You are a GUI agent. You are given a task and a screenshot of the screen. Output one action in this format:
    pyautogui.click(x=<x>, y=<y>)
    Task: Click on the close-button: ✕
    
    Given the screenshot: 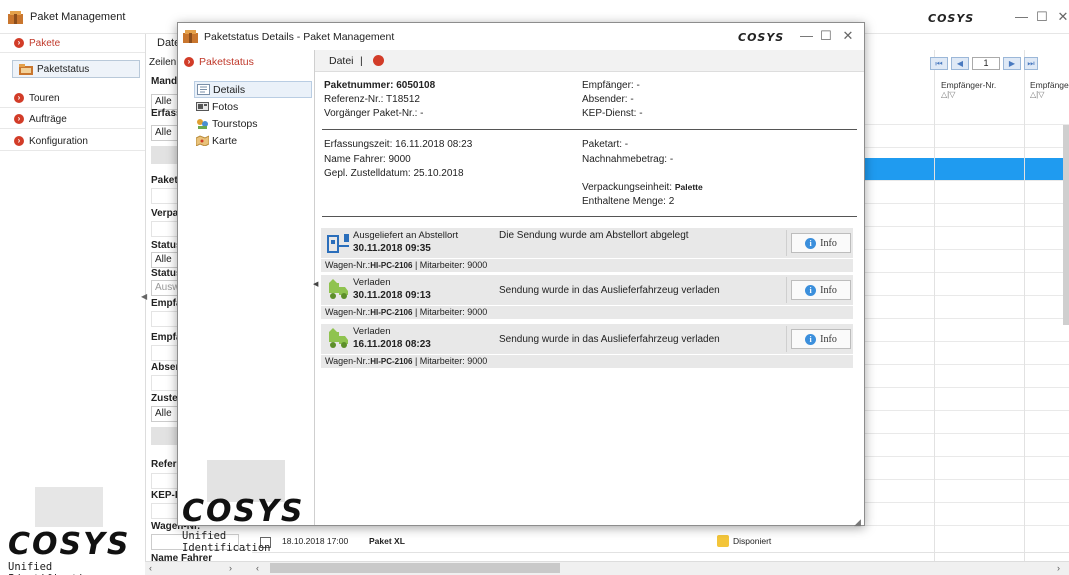 What is the action you would take?
    pyautogui.click(x=1063, y=17)
    